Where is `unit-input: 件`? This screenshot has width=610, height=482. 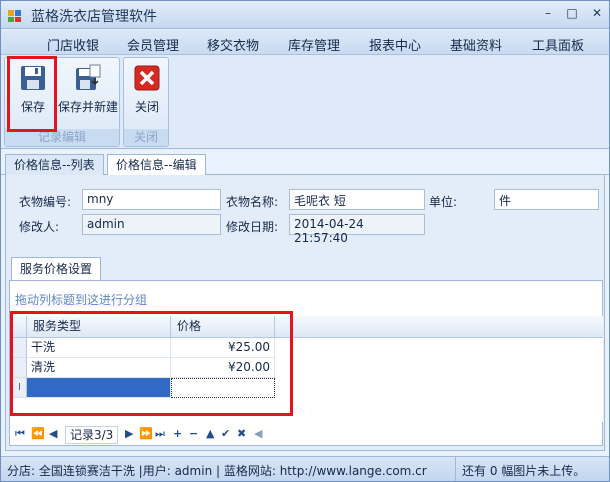
unit-input: 件 is located at coordinates (546, 199).